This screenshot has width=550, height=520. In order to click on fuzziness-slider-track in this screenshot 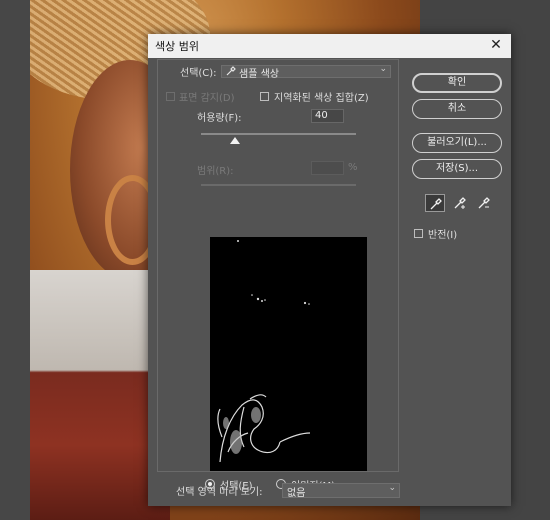, I will do `click(278, 134)`.